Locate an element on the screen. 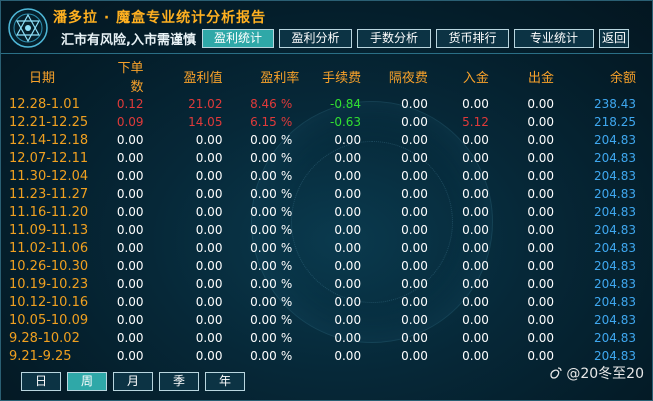 The width and height of the screenshot is (653, 401). profit-cell: 21.02 is located at coordinates (205, 104).